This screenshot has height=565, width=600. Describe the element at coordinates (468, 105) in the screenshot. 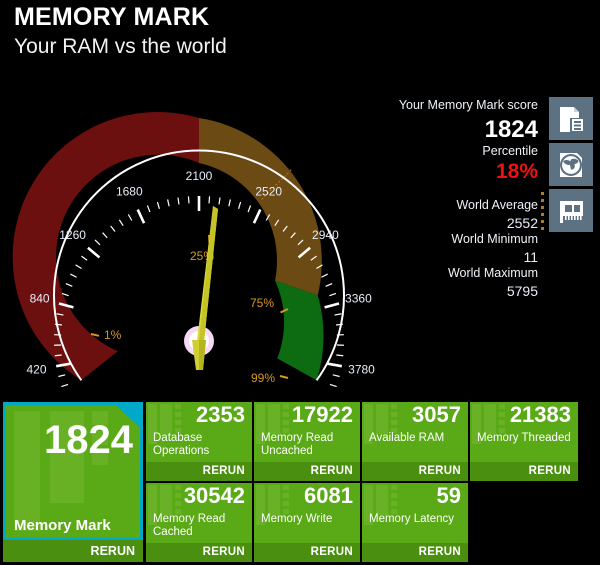

I see `score-label: Your Memory Mark score` at that location.